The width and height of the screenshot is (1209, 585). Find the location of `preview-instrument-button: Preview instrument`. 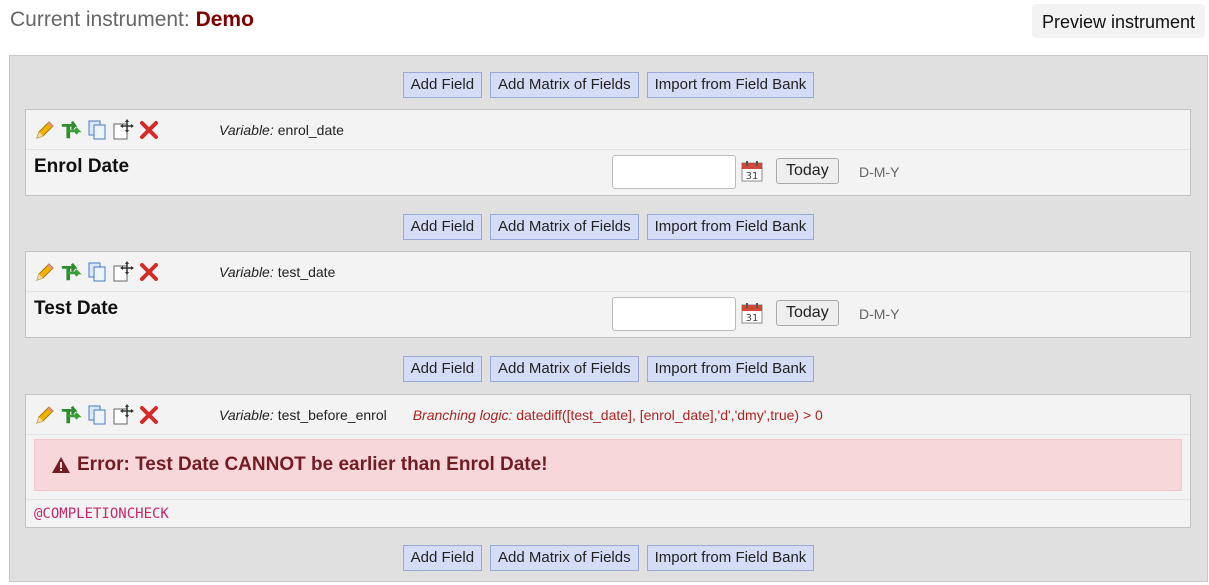

preview-instrument-button: Preview instrument is located at coordinates (1118, 21).